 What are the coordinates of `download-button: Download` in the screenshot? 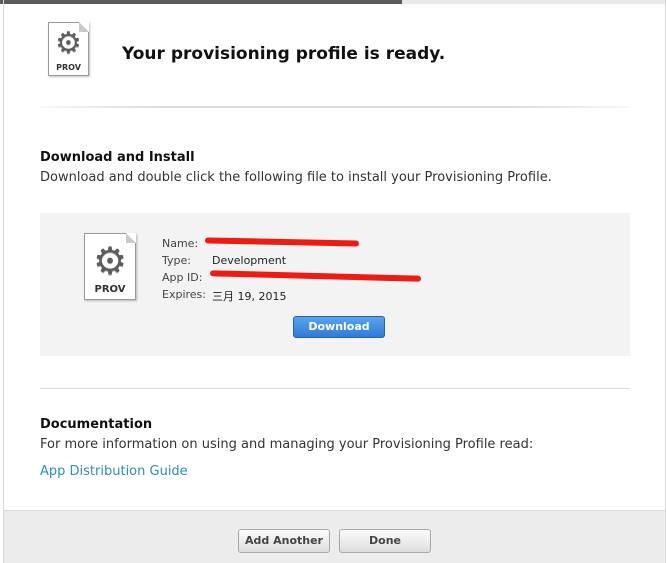 It's located at (339, 327).